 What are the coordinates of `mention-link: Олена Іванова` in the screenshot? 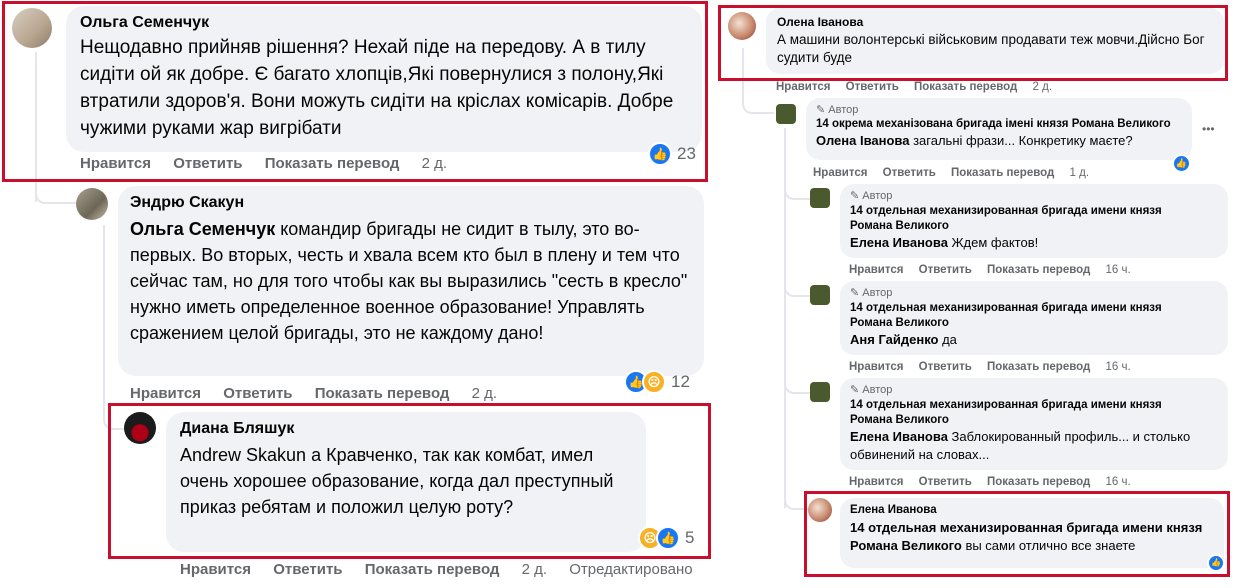 It's located at (862, 140).